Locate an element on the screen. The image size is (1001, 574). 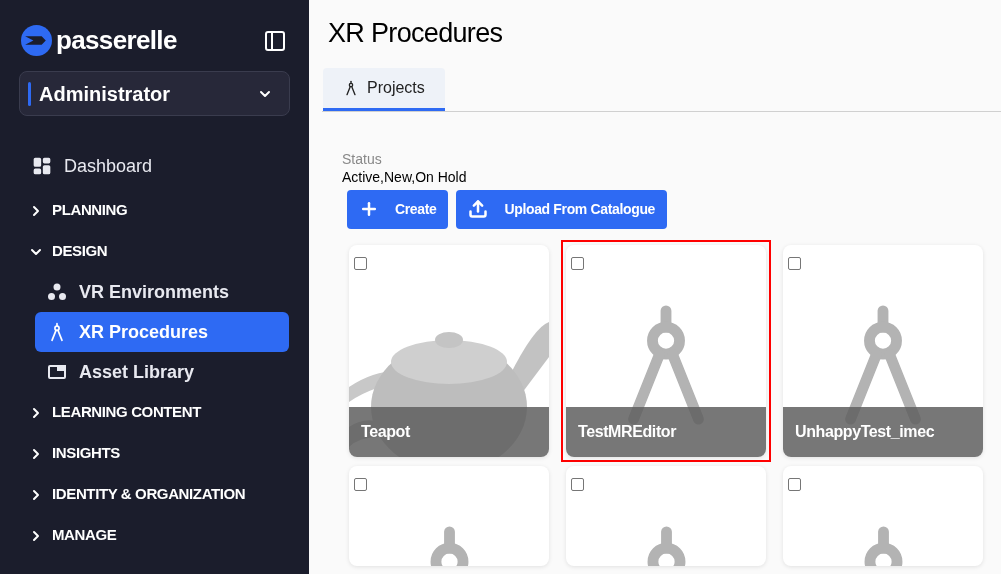
card-title: TestMREditor is located at coordinates (627, 431).